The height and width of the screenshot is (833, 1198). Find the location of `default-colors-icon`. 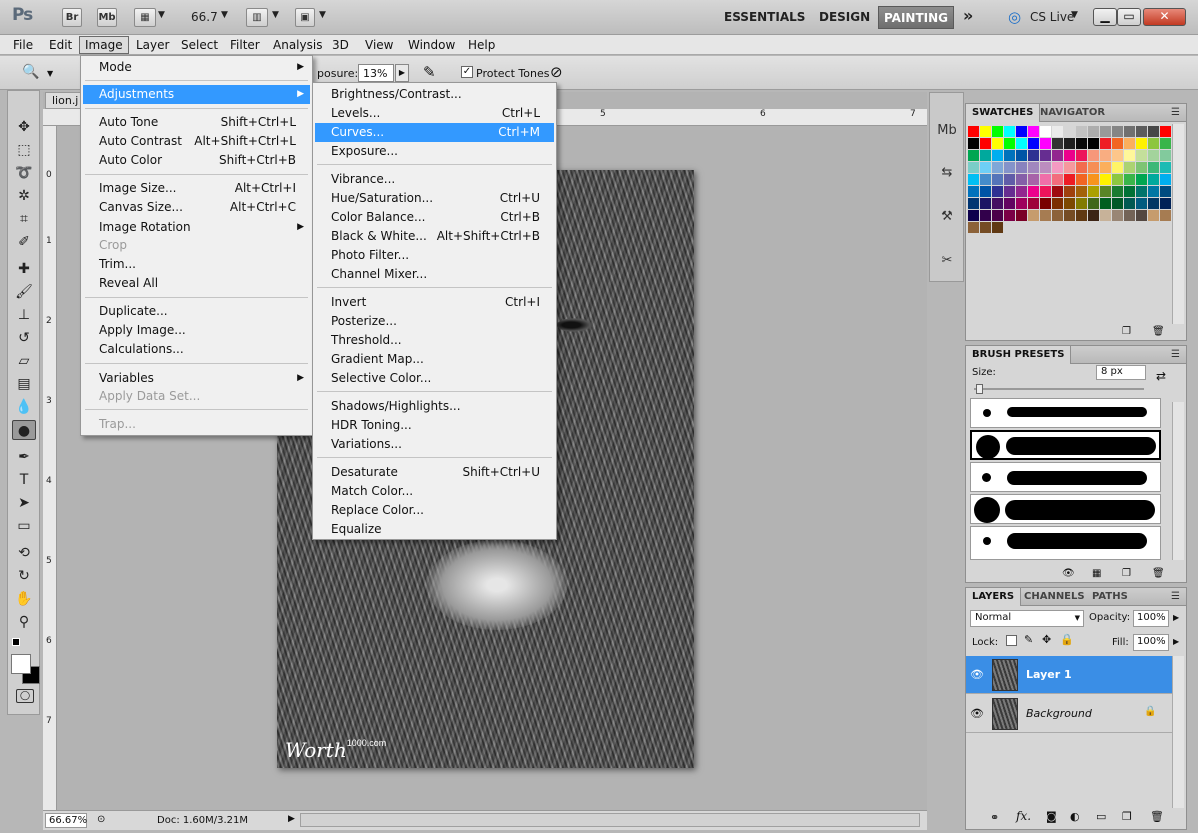

default-colors-icon is located at coordinates (16, 642).